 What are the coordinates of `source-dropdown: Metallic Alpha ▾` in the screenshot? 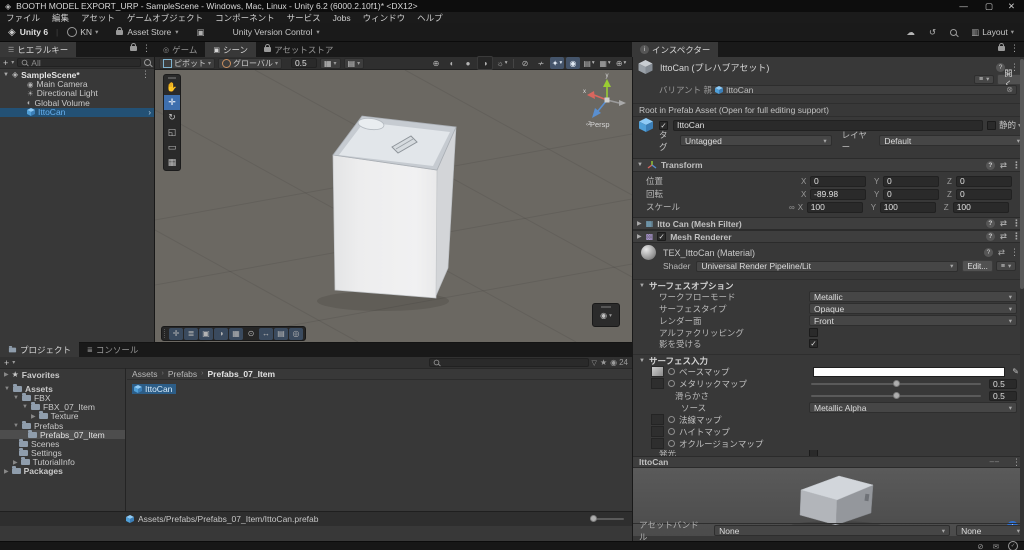 It's located at (913, 407).